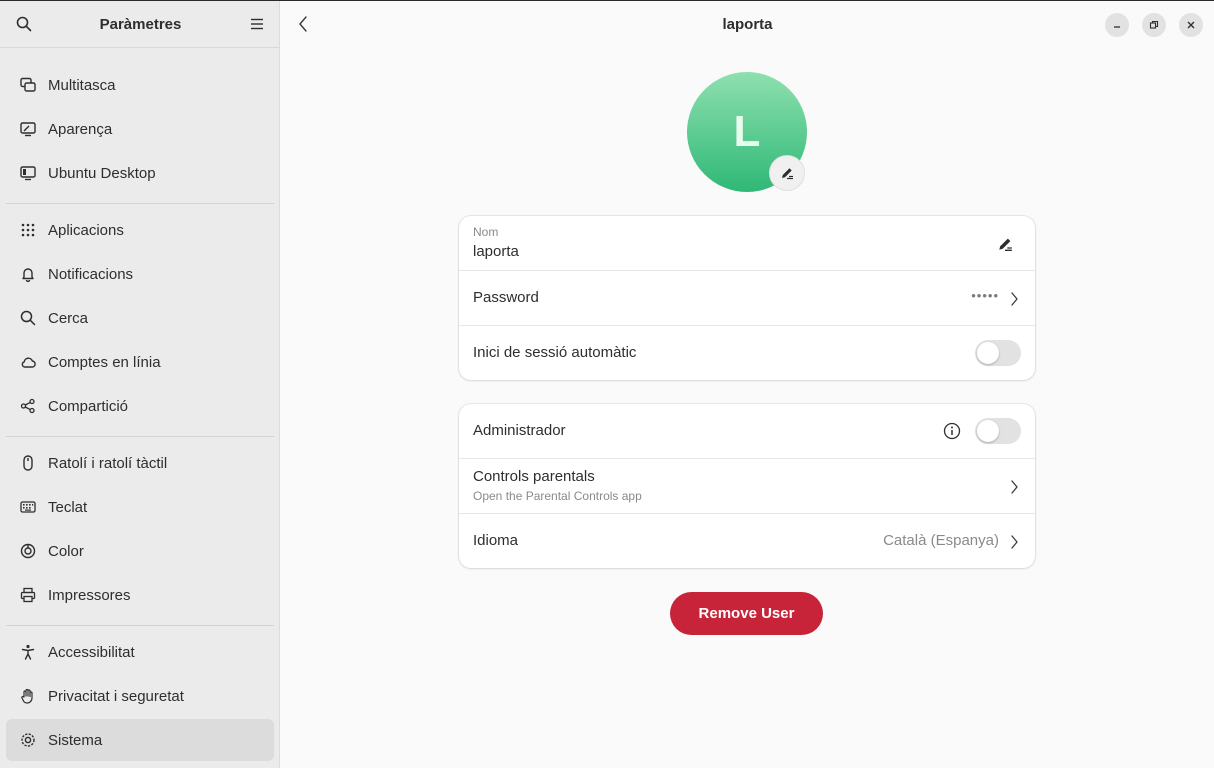  I want to click on hand-icon, so click(28, 696).